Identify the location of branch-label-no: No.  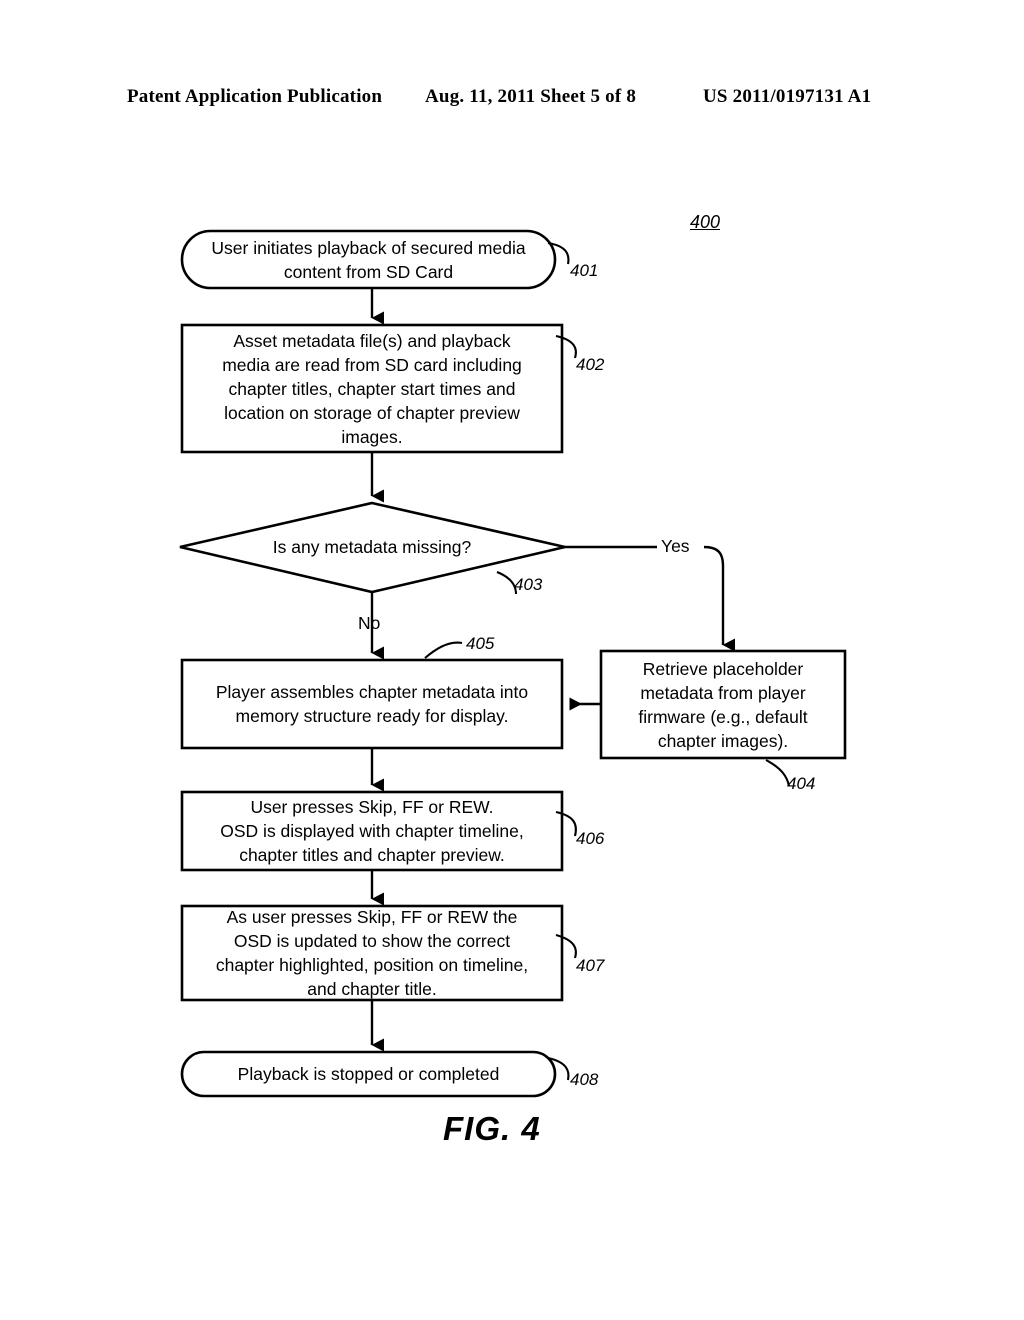
(369, 623).